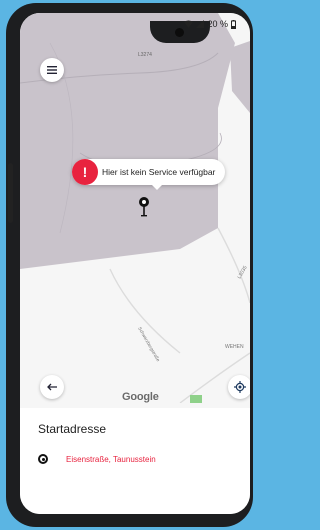  I want to click on arrow-left-icon, so click(52, 387).